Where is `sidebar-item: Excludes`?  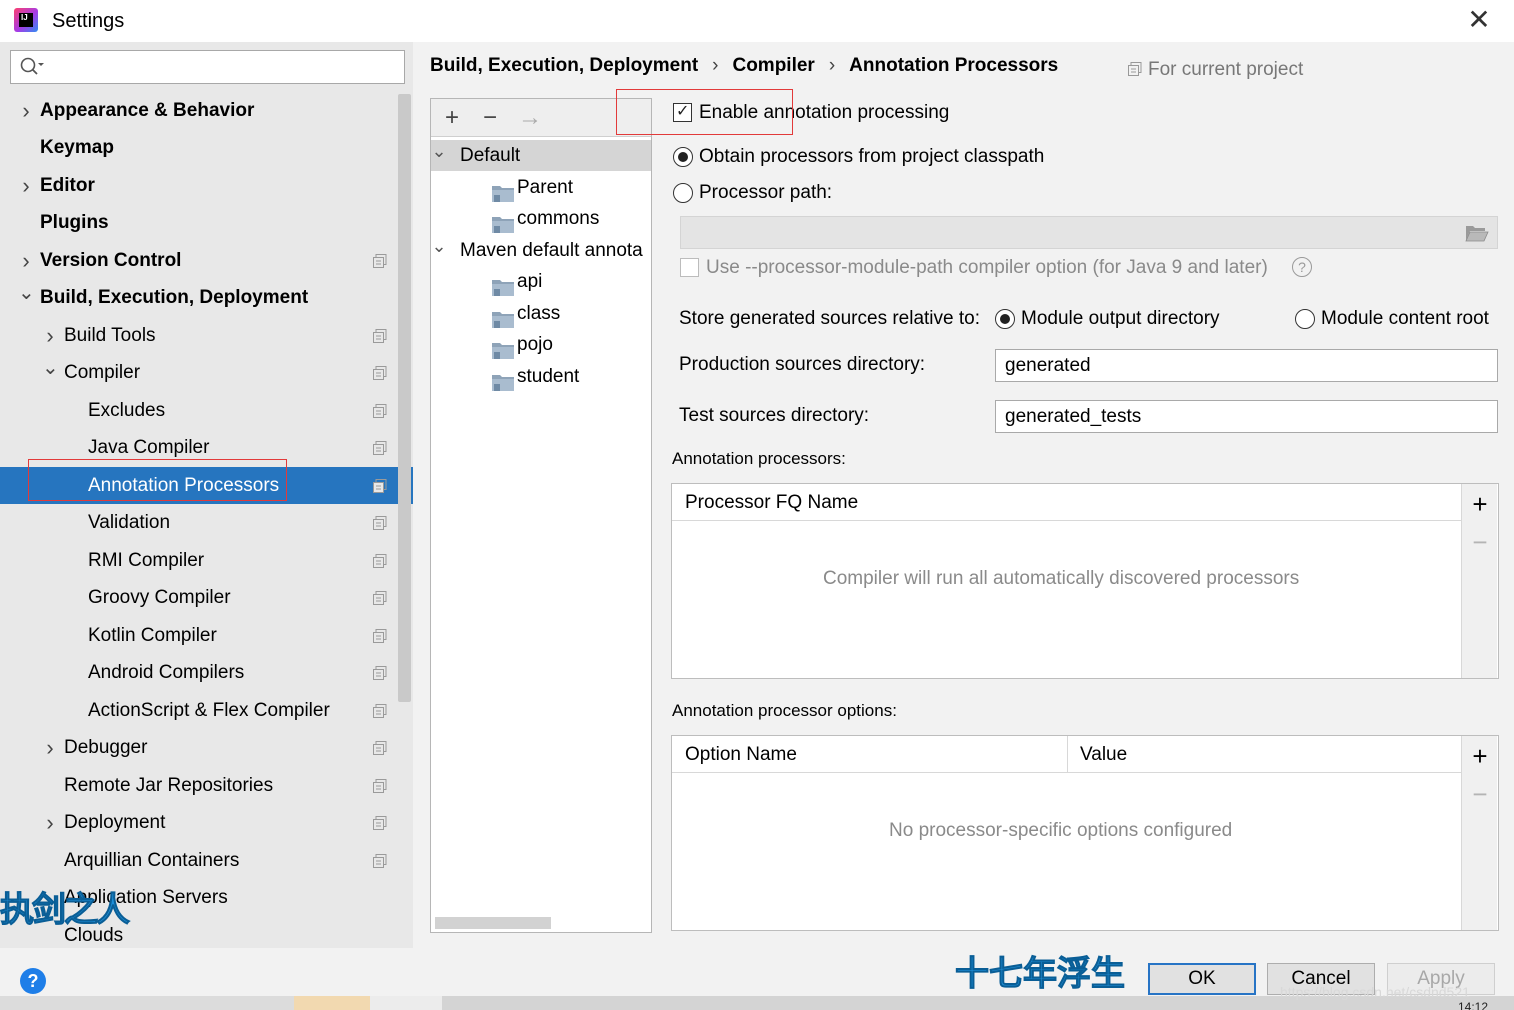 sidebar-item: Excludes is located at coordinates (206, 410).